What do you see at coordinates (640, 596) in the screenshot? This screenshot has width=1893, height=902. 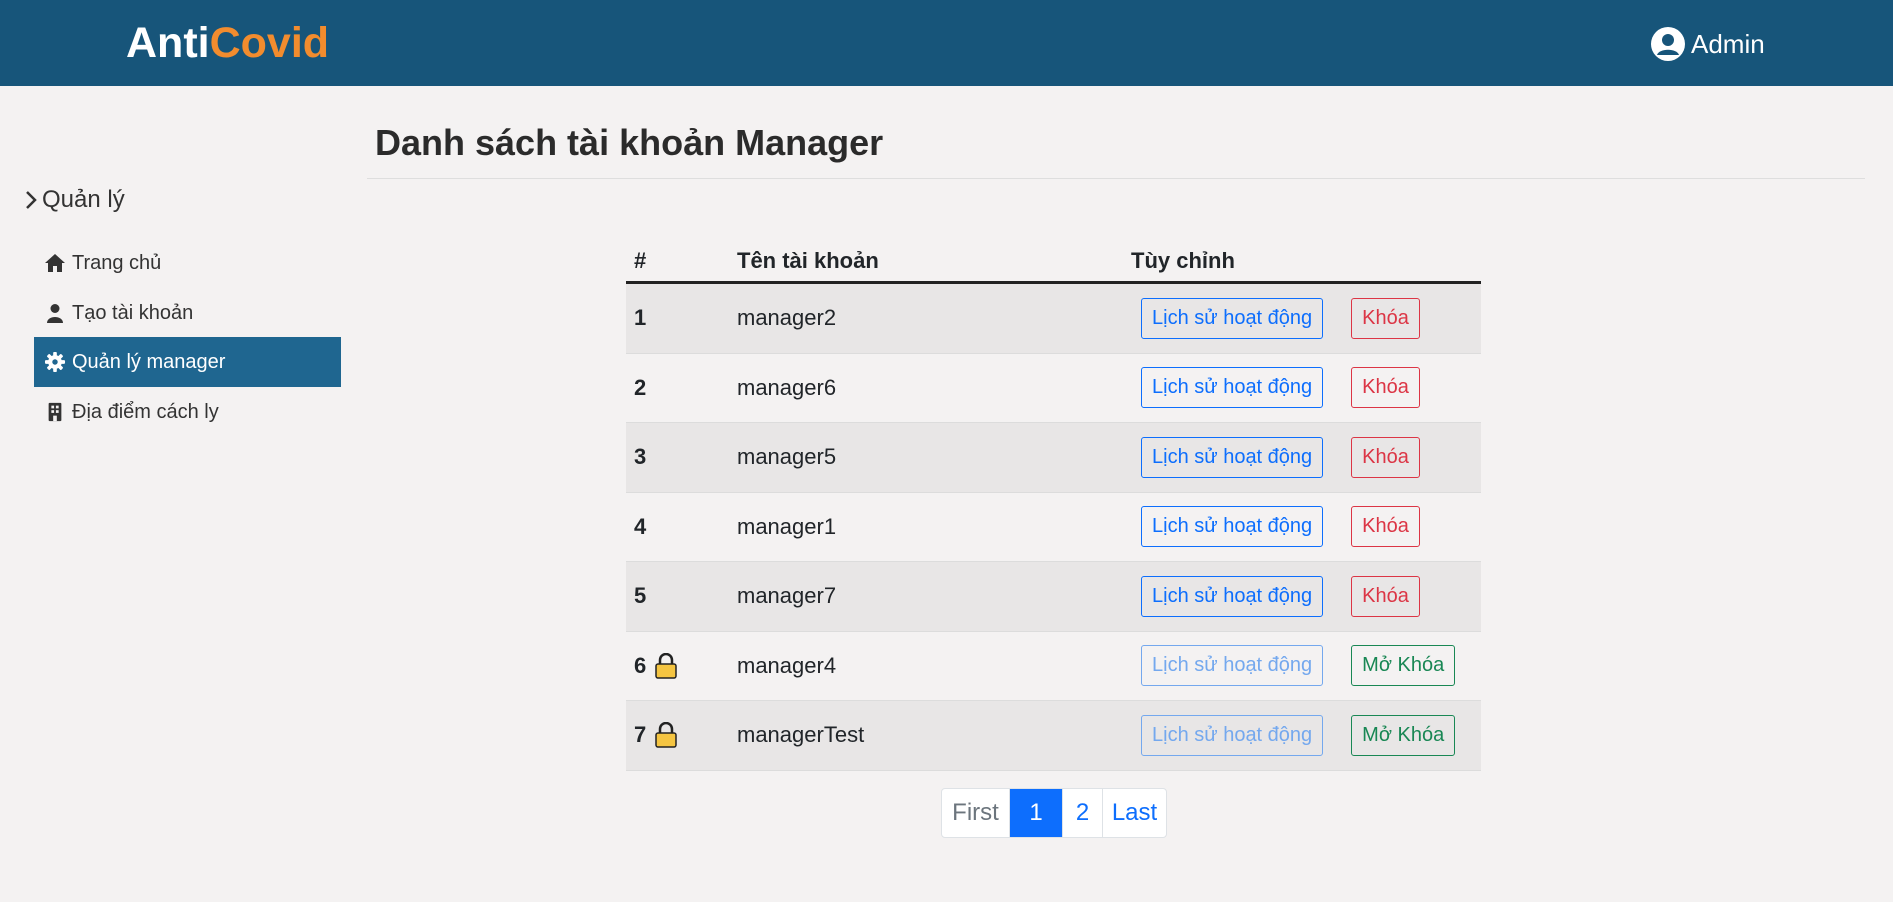 I see `row-index: 5` at bounding box center [640, 596].